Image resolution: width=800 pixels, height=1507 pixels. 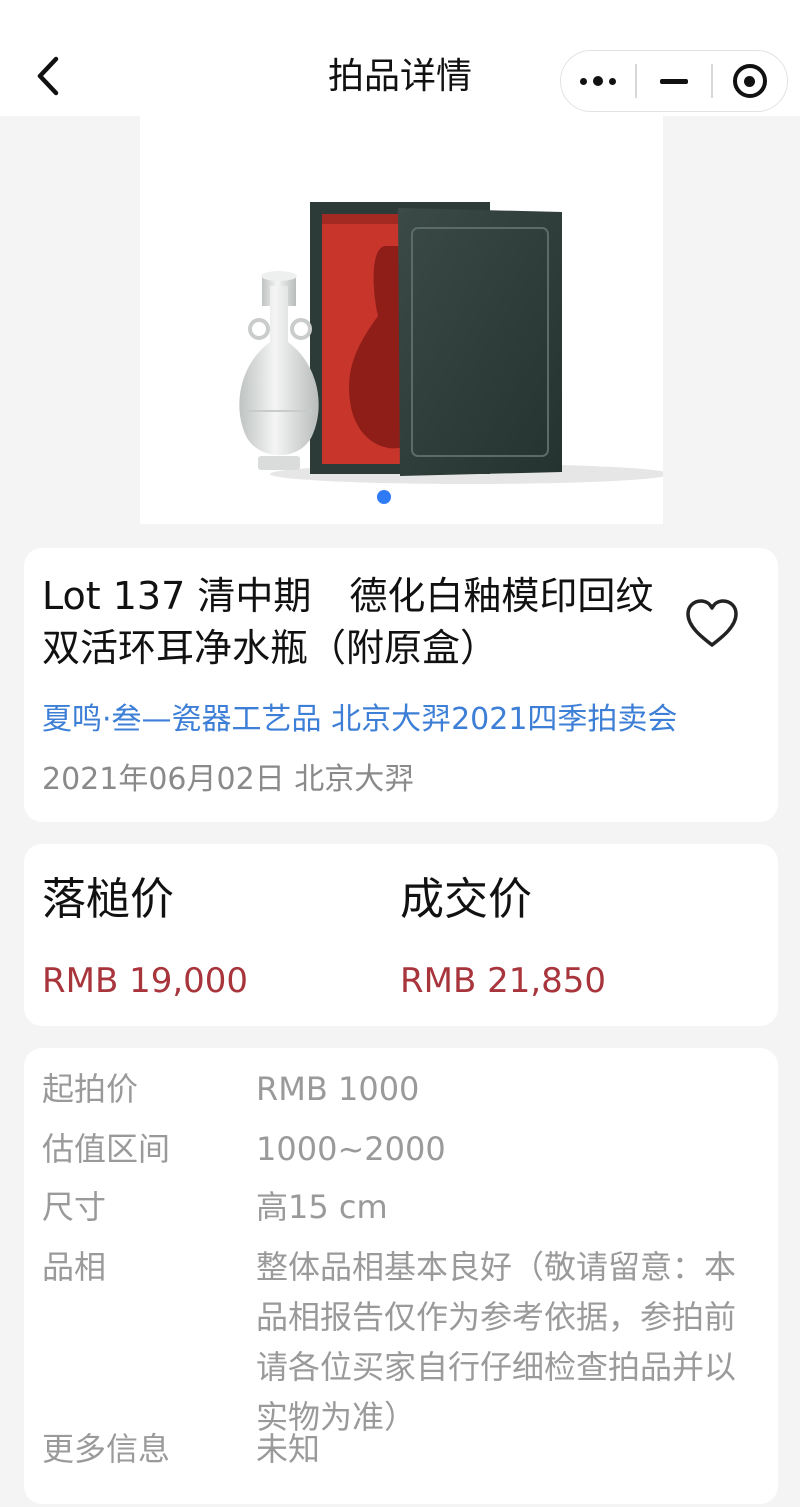 I want to click on minus-icon, so click(x=673, y=81).